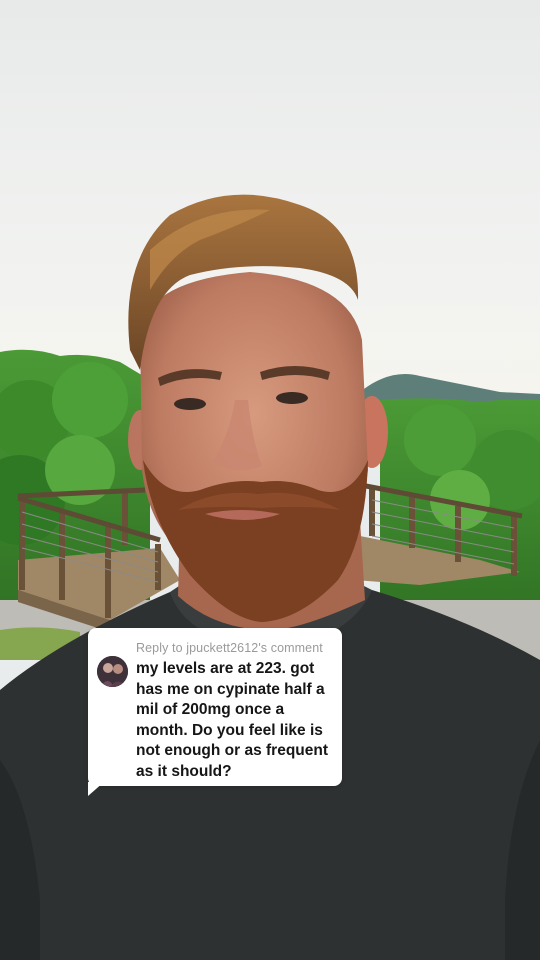 This screenshot has height=960, width=540. I want to click on reply-card-tail, so click(96, 789).